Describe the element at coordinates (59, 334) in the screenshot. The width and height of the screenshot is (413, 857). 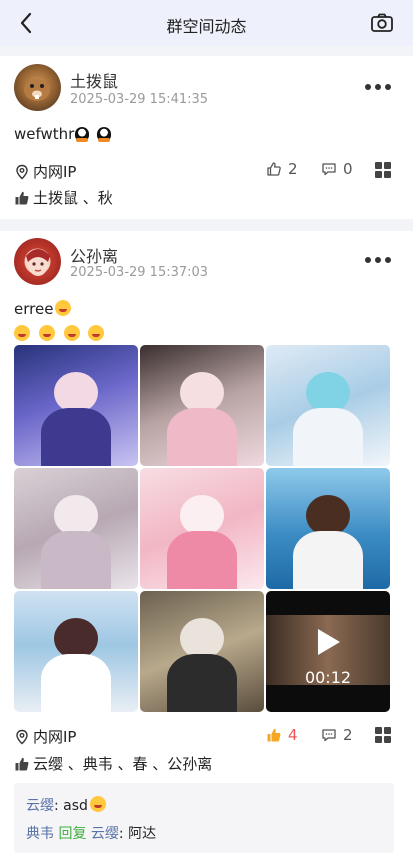
I see `emoji-row` at that location.